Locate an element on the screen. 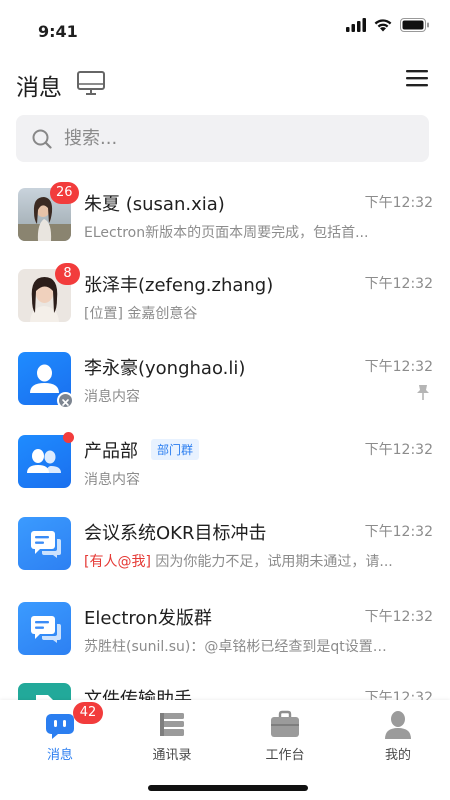 This screenshot has height=800, width=450. status-icons is located at coordinates (388, 25).